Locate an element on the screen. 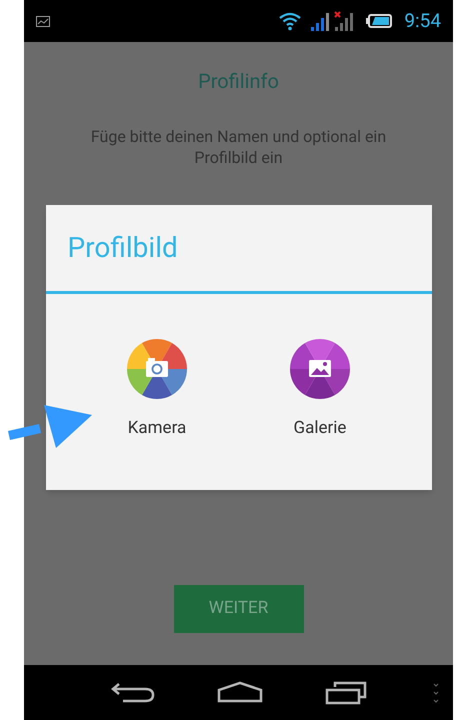  signal-icon is located at coordinates (320, 21).